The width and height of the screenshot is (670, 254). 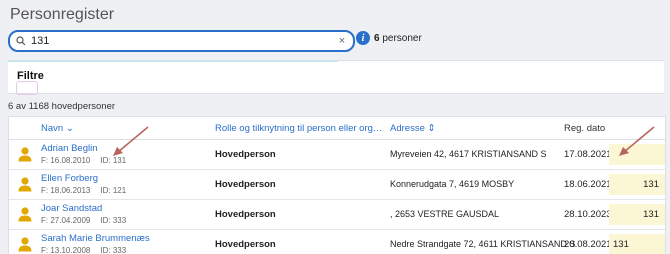 What do you see at coordinates (71, 208) in the screenshot?
I see `person-name-link: Joar Sandstad` at bounding box center [71, 208].